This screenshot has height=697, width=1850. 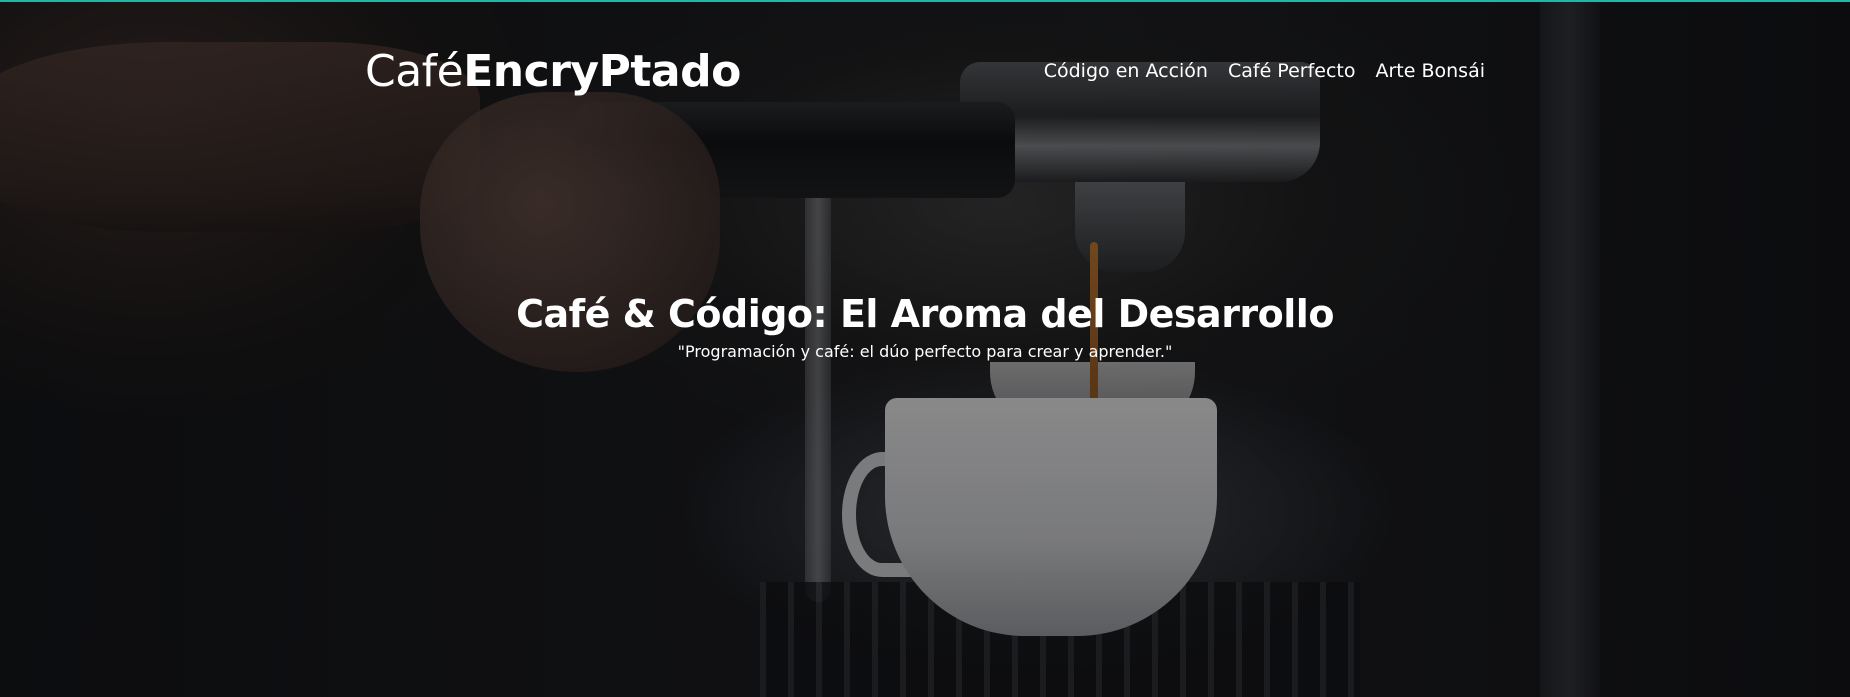 I want to click on nav-item-bonsai: Arte Bonsái, so click(x=1430, y=71).